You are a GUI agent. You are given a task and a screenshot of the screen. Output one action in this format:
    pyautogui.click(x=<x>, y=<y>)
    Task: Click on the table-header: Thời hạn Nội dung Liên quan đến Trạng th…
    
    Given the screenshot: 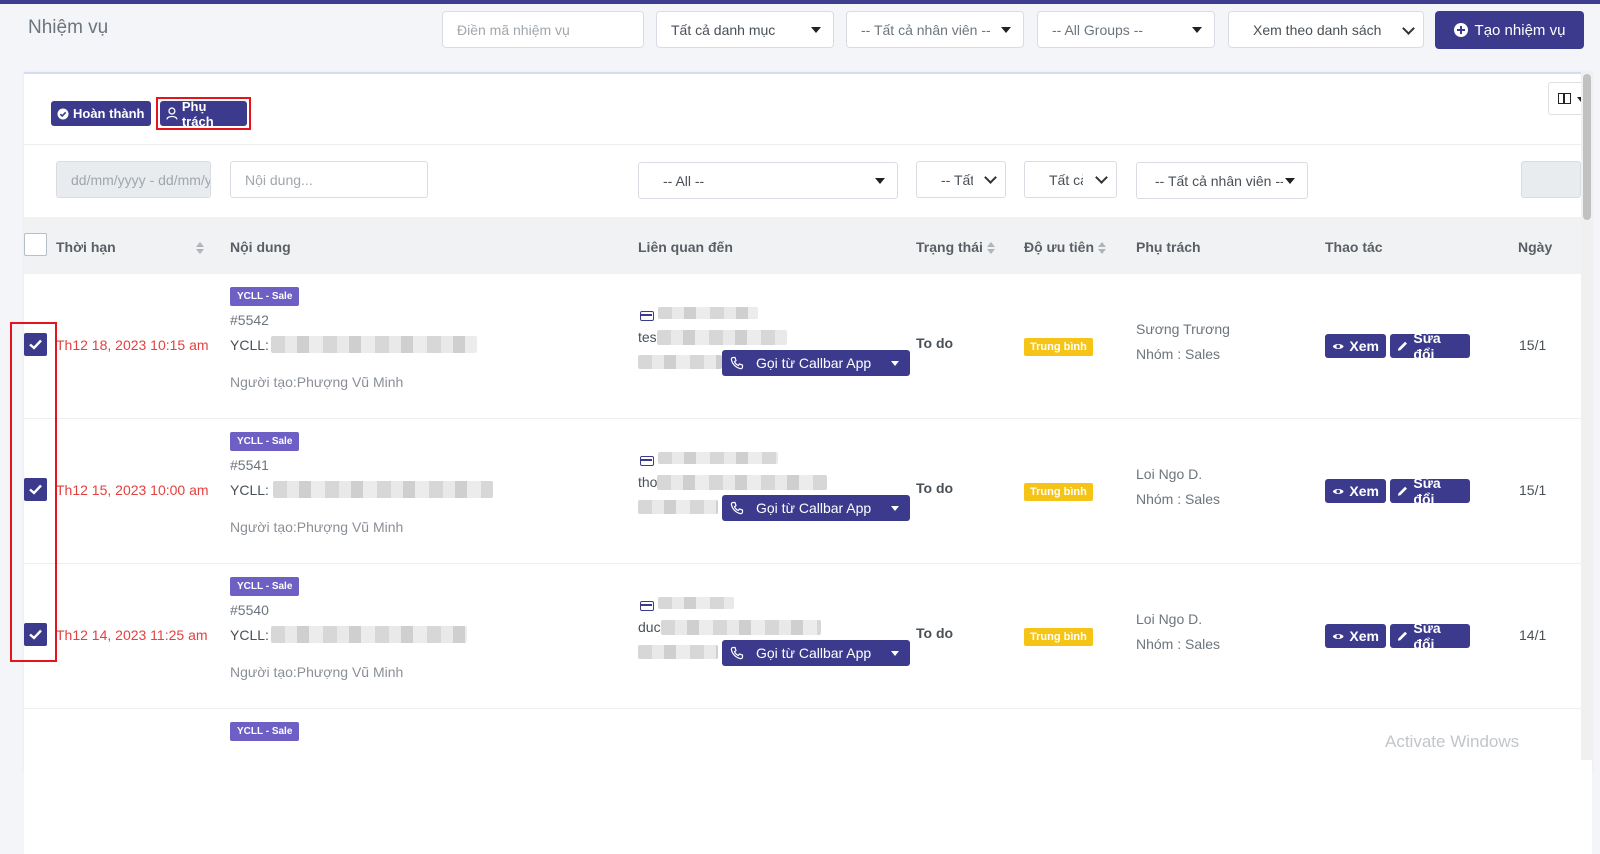 What is the action you would take?
    pyautogui.click(x=808, y=245)
    